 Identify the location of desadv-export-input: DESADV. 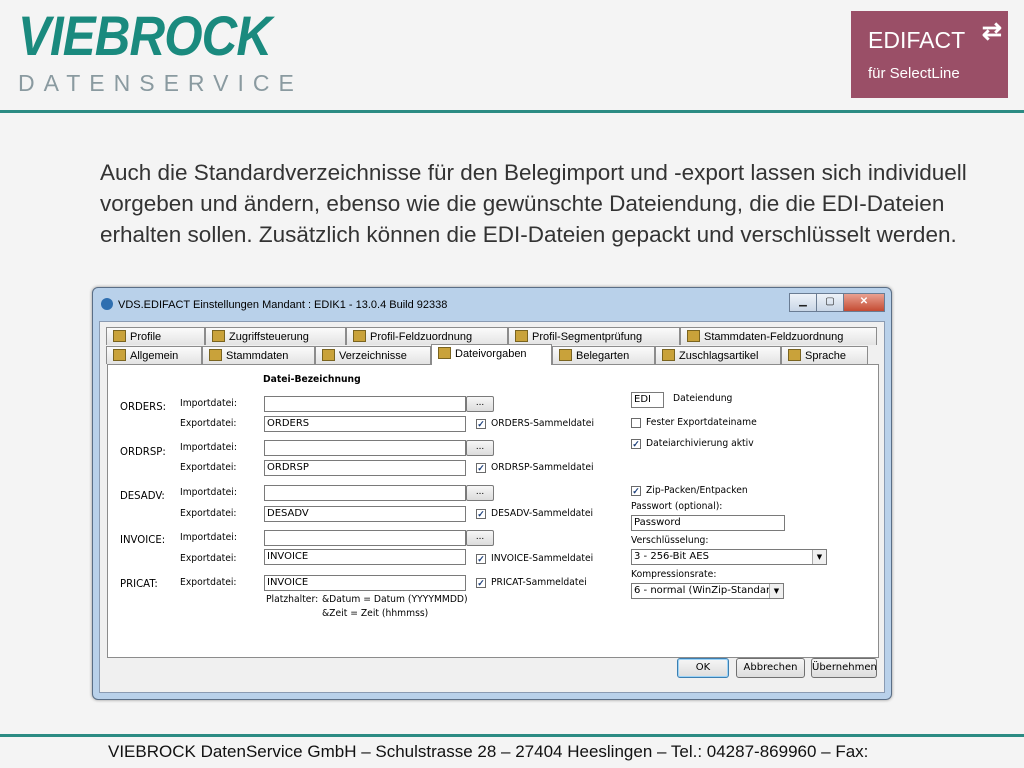
(365, 514).